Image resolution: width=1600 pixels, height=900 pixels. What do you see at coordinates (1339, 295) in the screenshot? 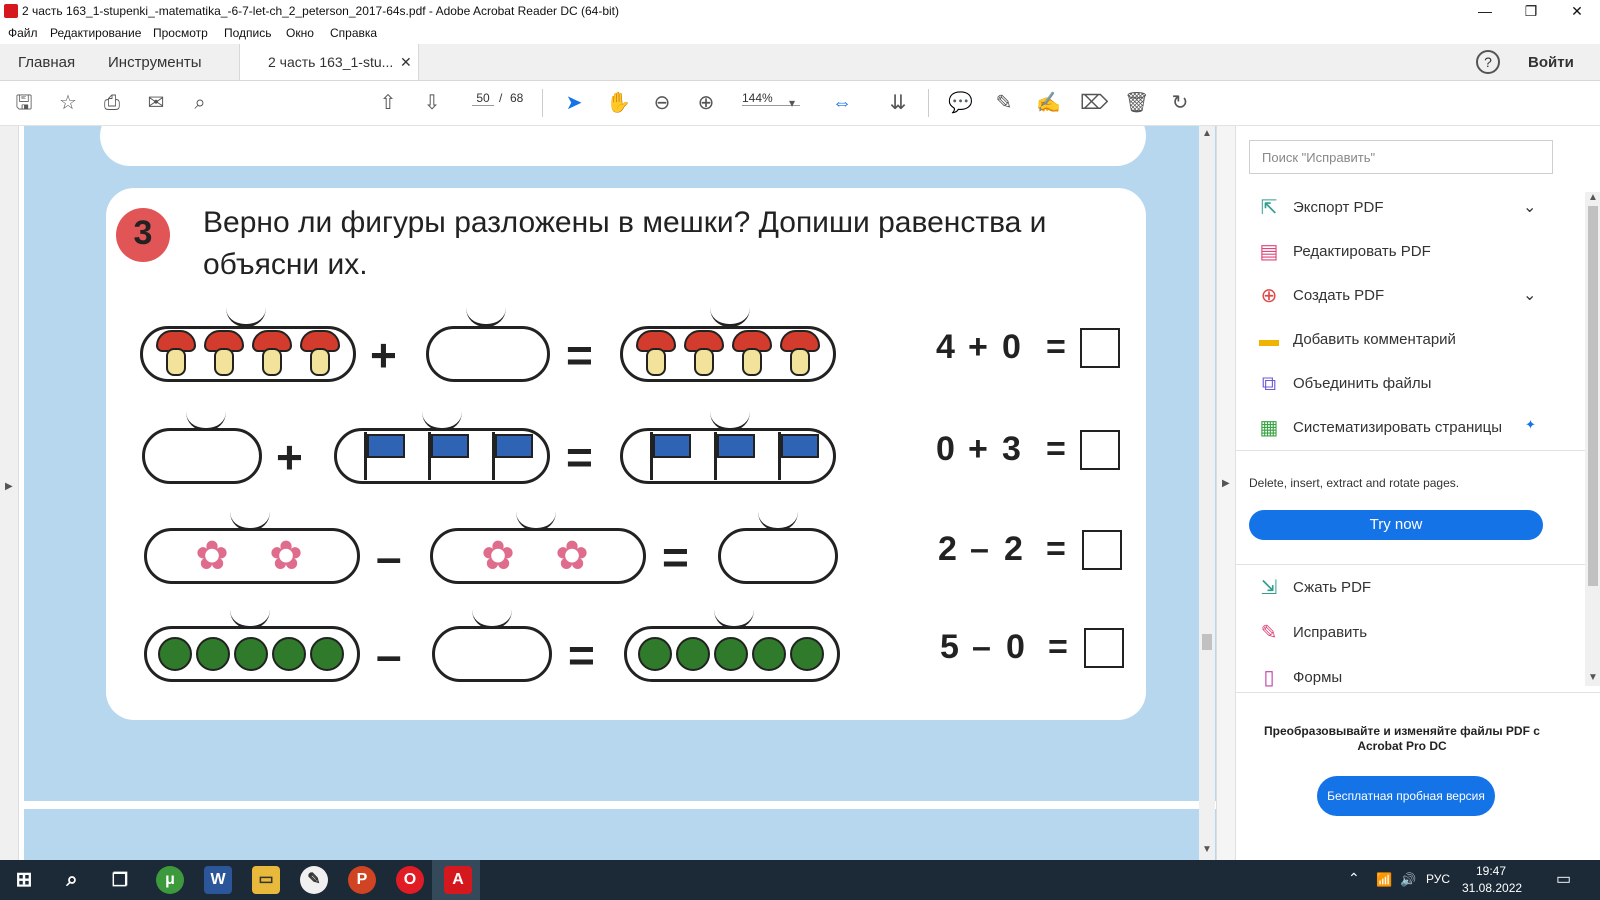
I see `tool-label: Создать PDF` at bounding box center [1339, 295].